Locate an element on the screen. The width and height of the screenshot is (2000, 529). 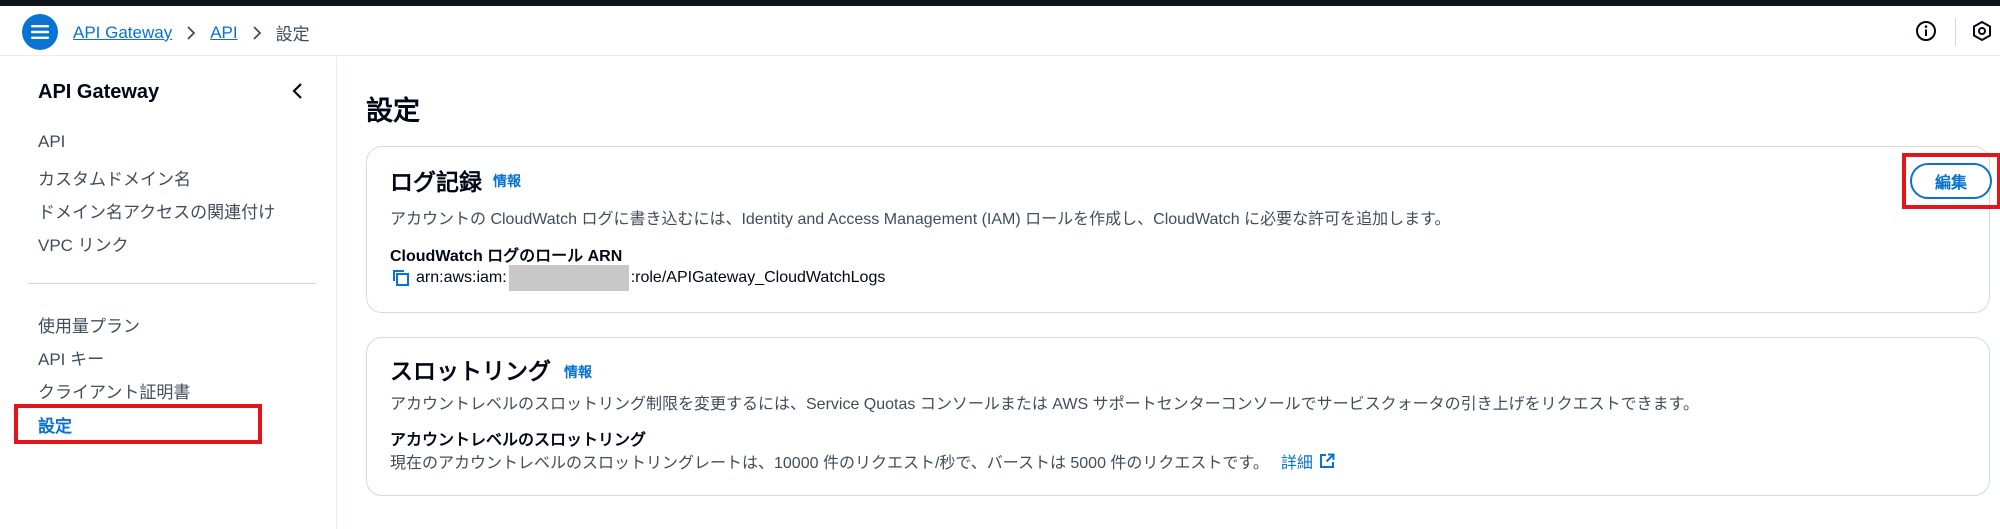
arn-prefix: arn:aws:iam: is located at coordinates (461, 277).